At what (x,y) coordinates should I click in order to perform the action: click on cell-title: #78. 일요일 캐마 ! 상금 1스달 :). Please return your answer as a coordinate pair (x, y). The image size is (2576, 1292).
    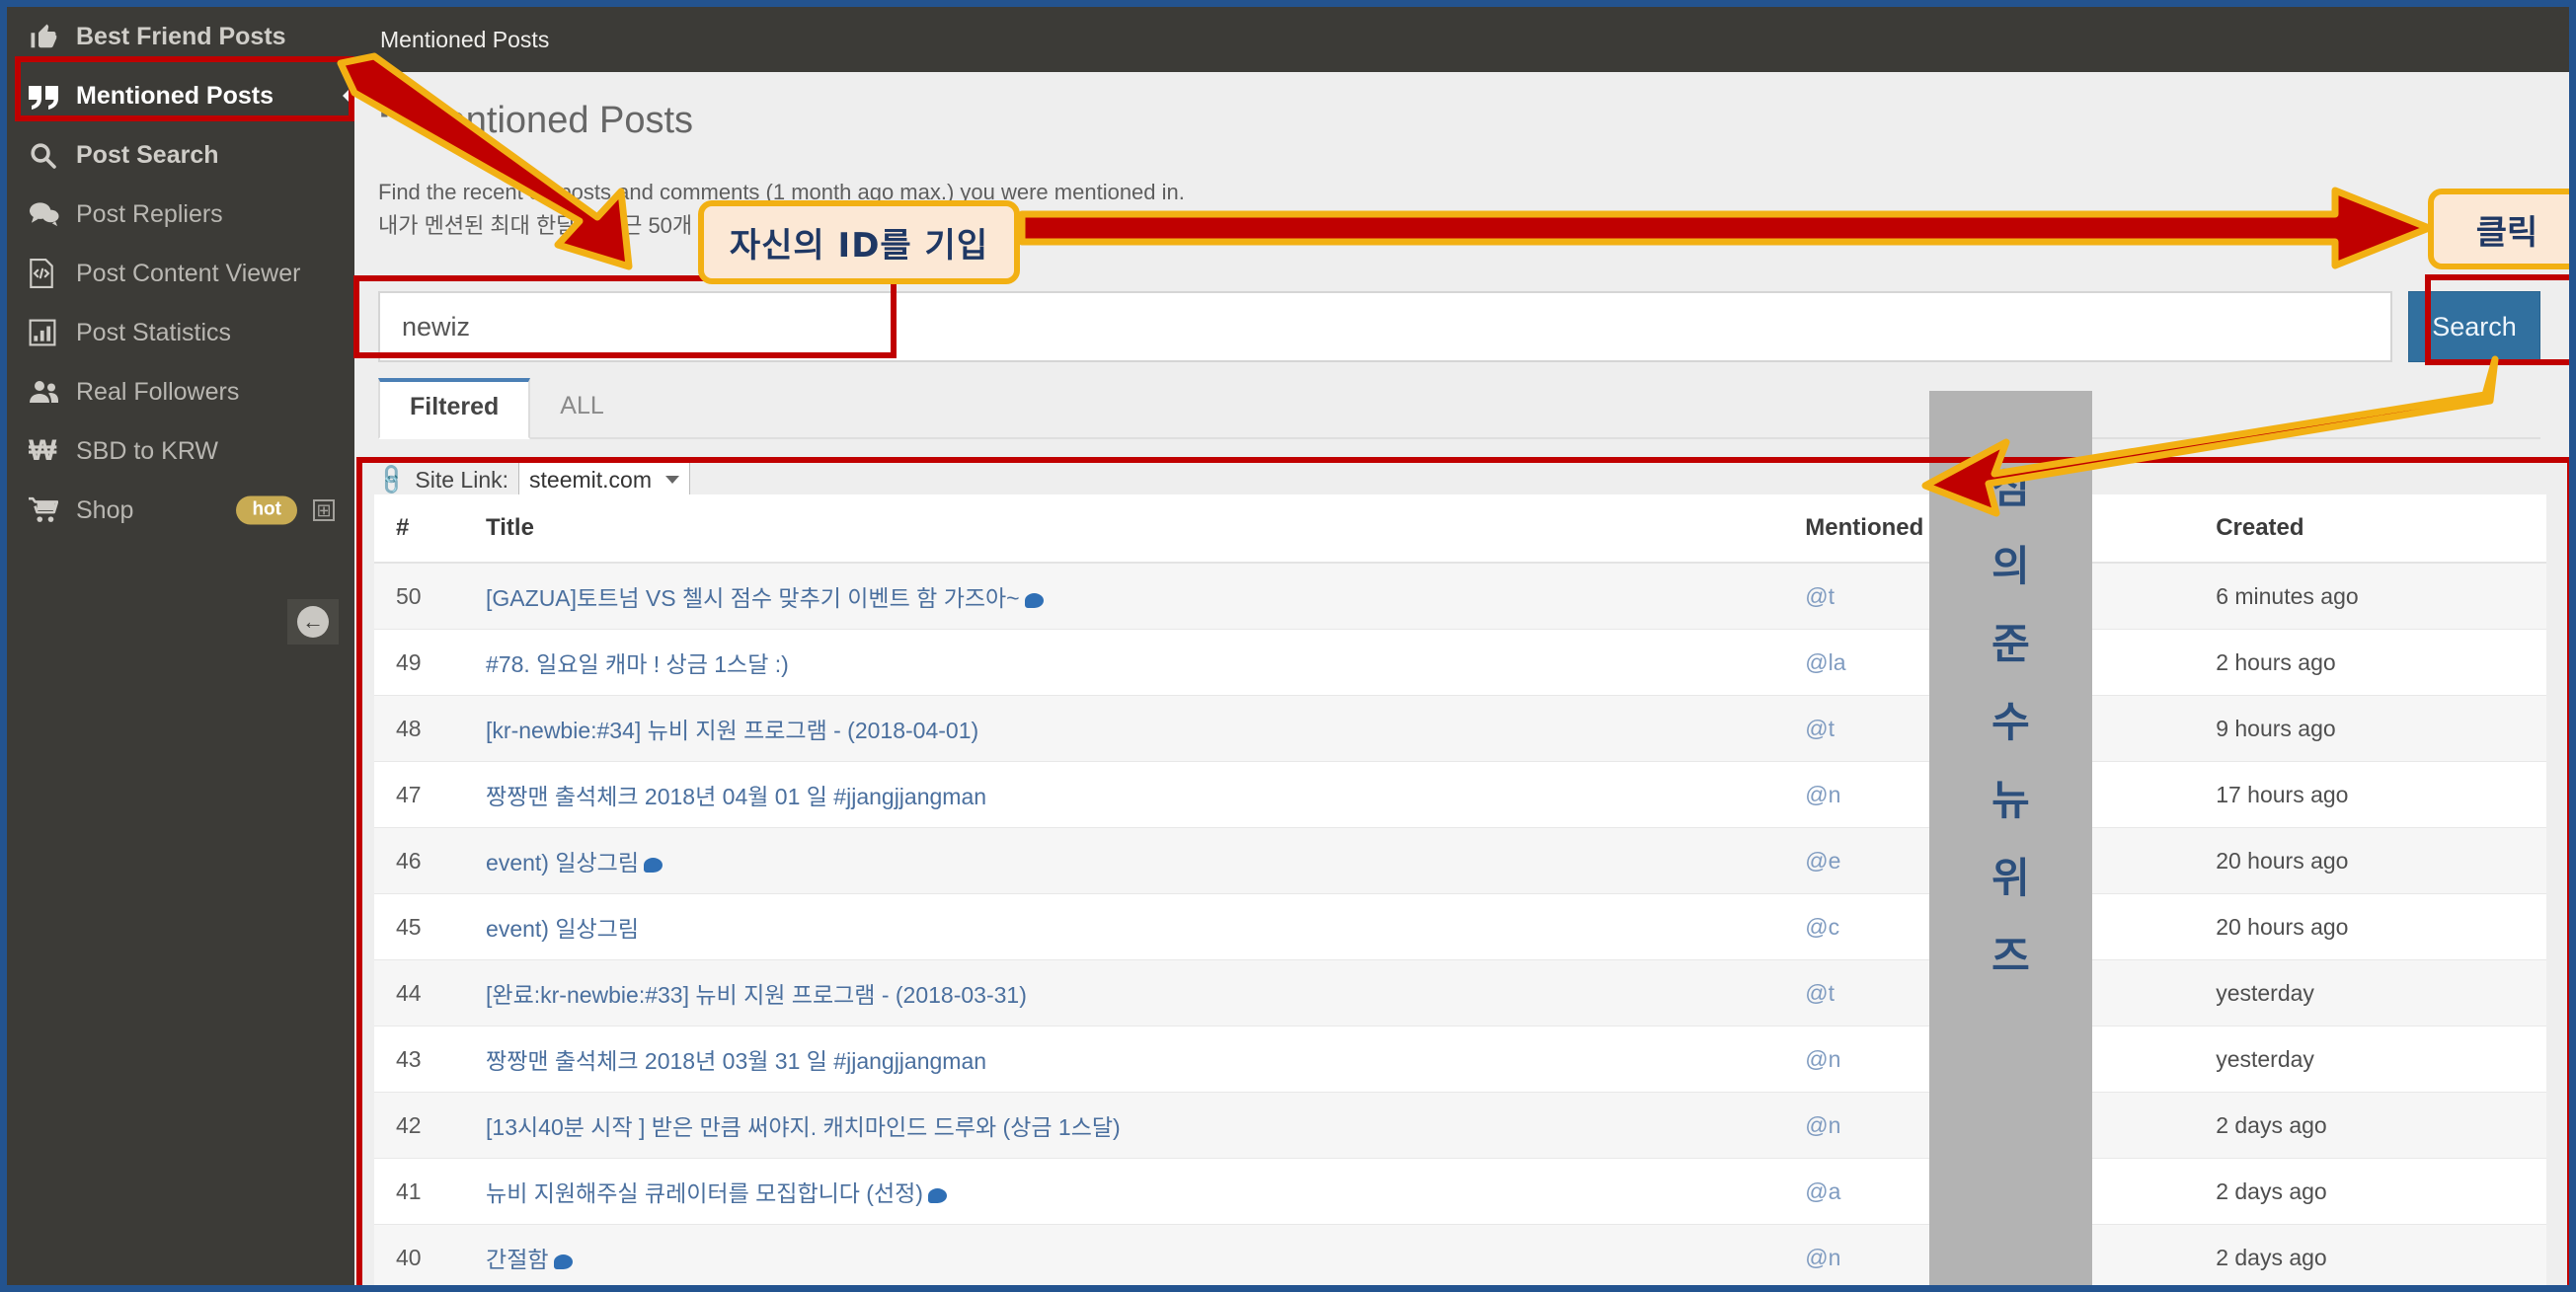
    Looking at the image, I should click on (1124, 662).